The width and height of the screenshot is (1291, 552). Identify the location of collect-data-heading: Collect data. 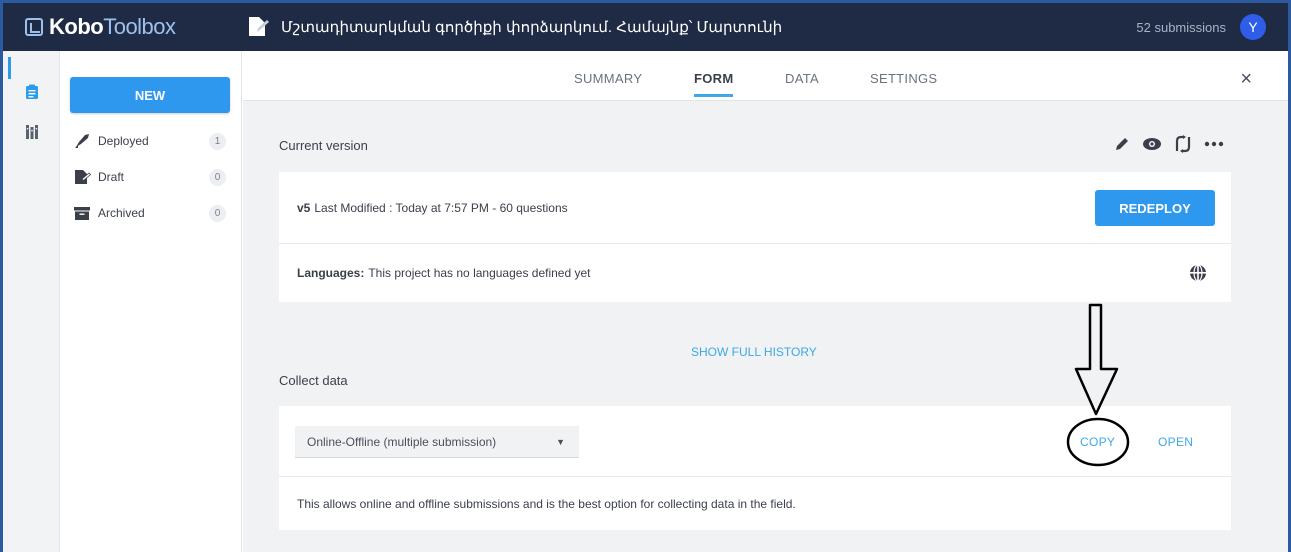
(313, 380).